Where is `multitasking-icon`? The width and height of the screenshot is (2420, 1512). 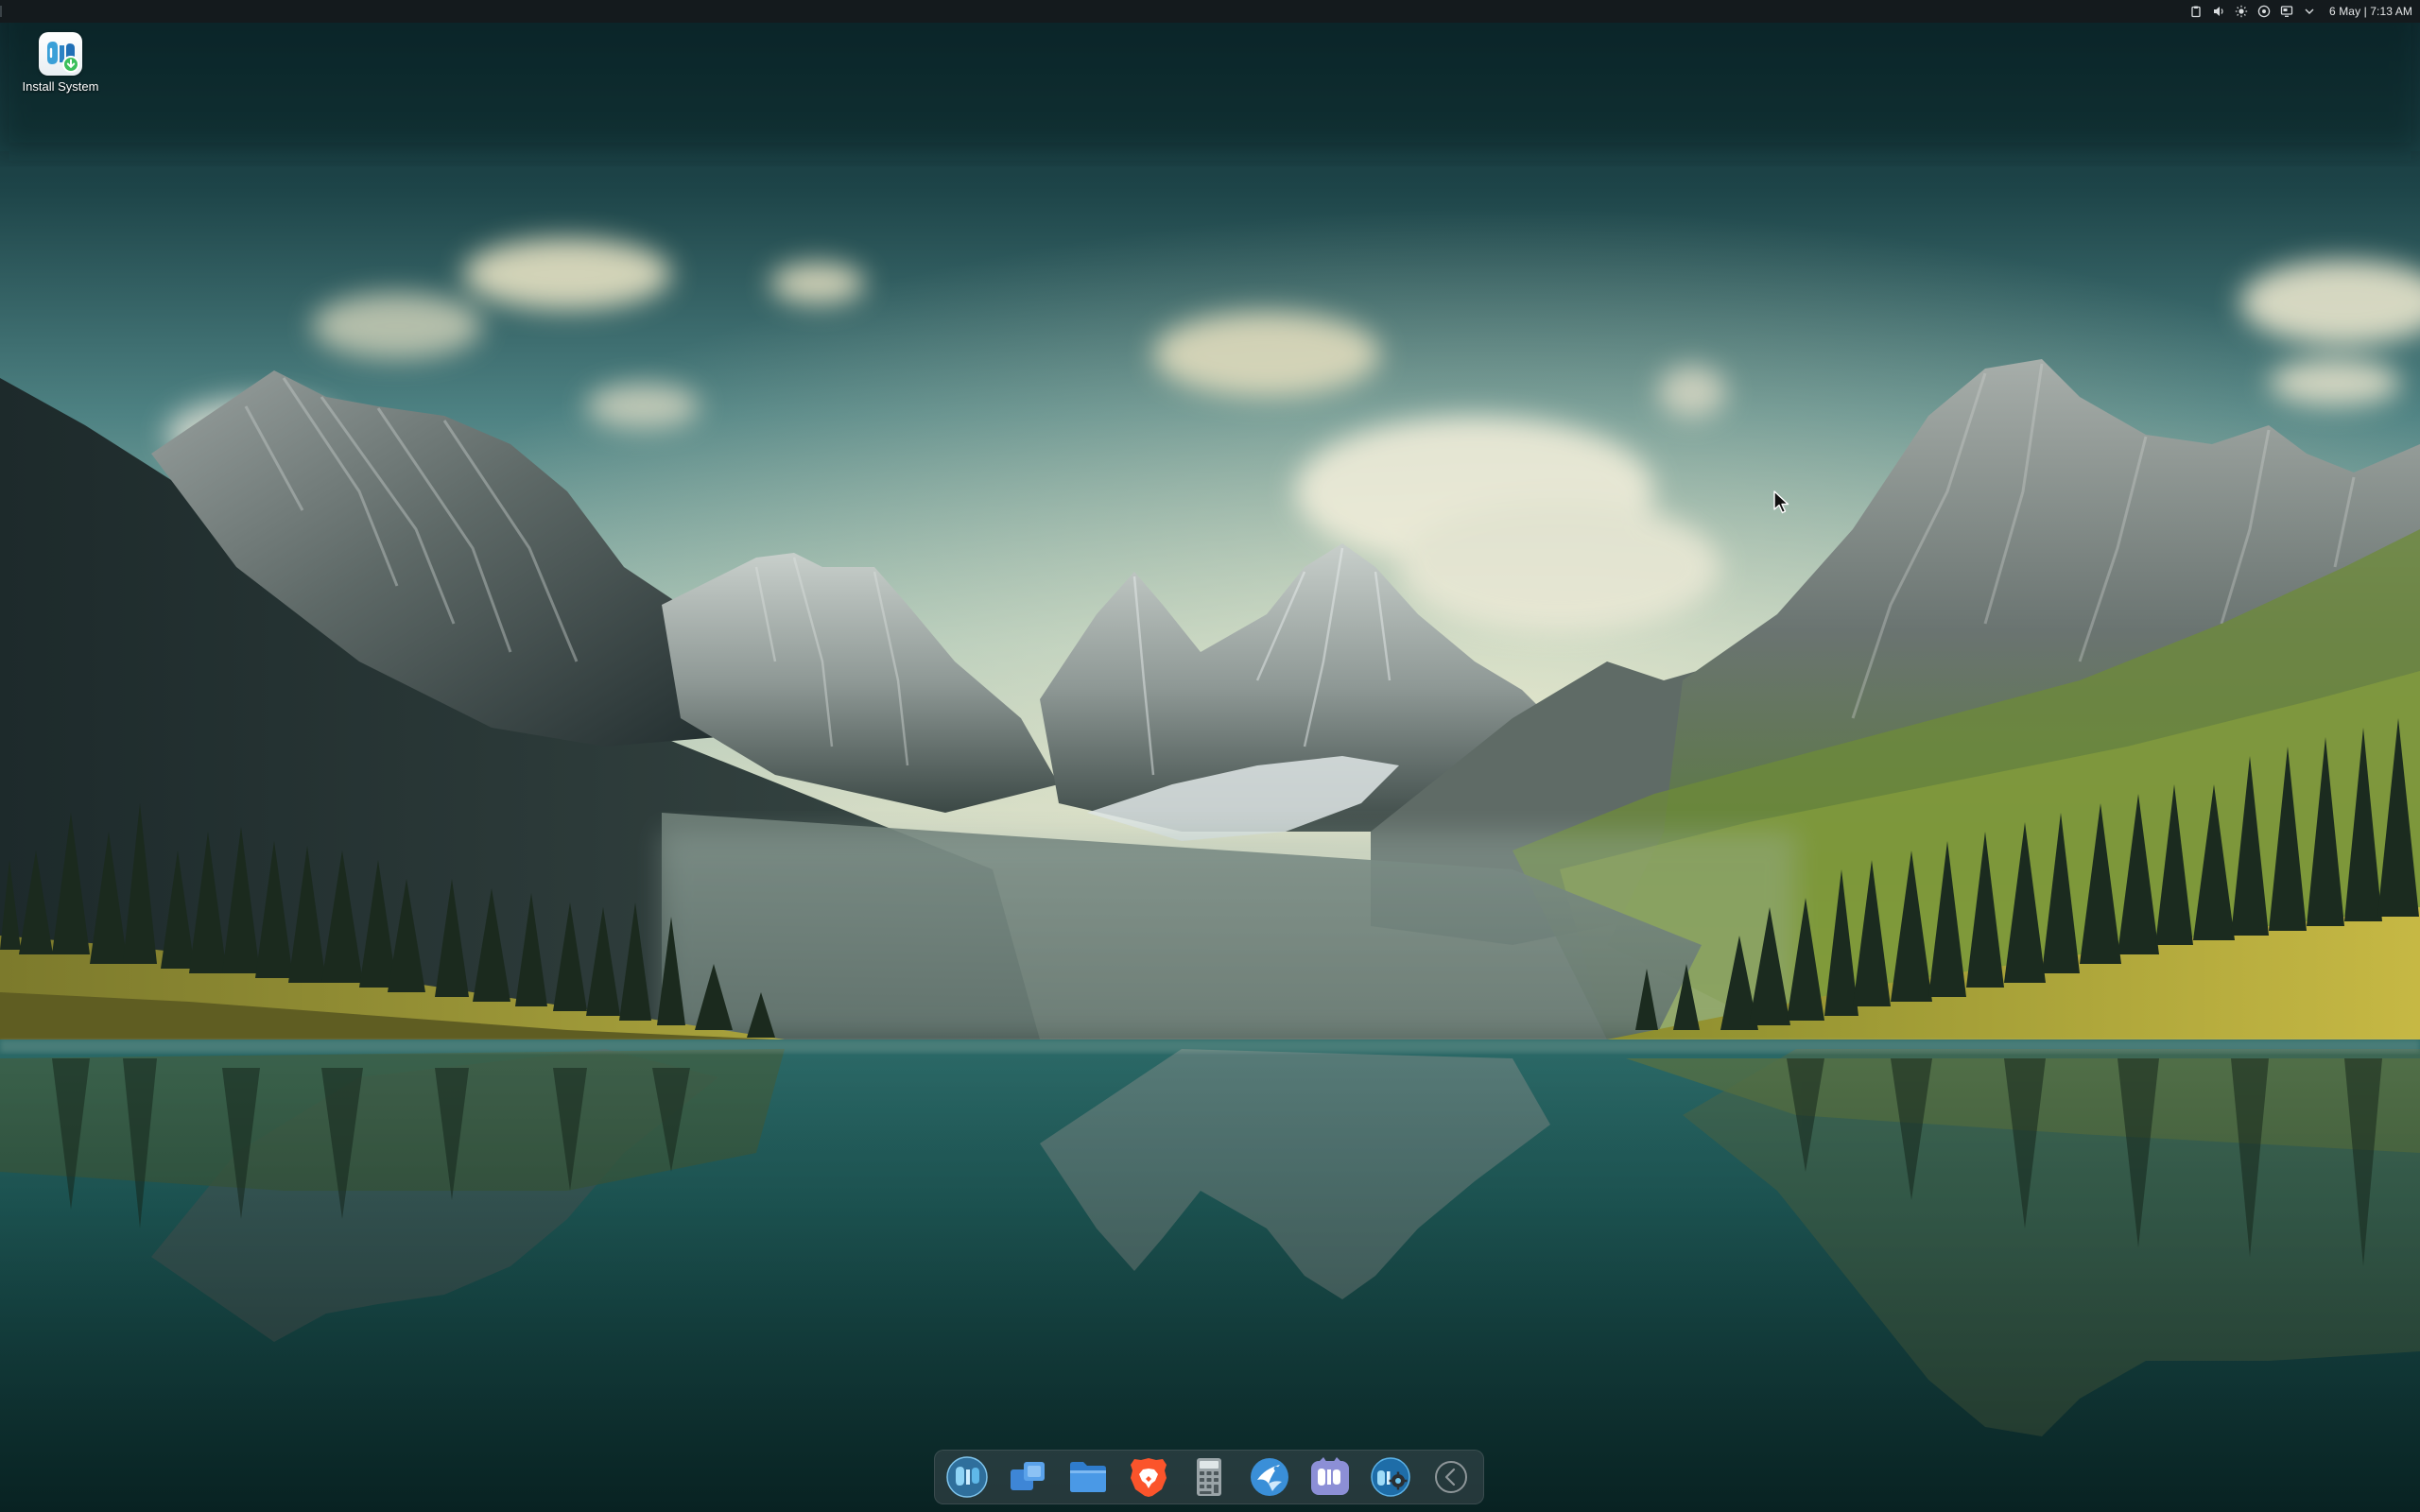 multitasking-icon is located at coordinates (1028, 1476).